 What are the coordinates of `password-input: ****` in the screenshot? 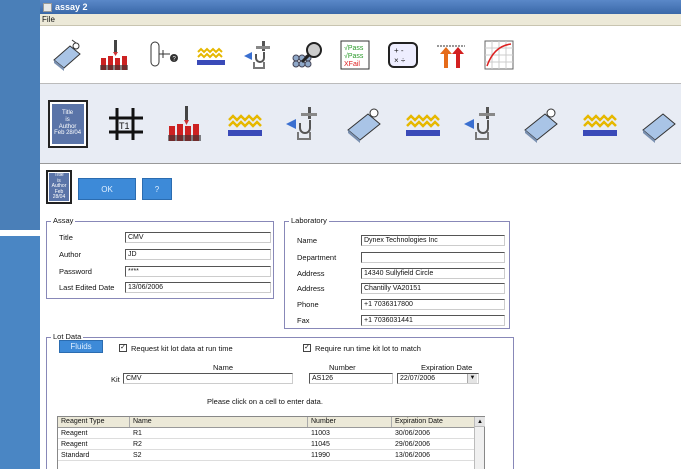 It's located at (198, 271).